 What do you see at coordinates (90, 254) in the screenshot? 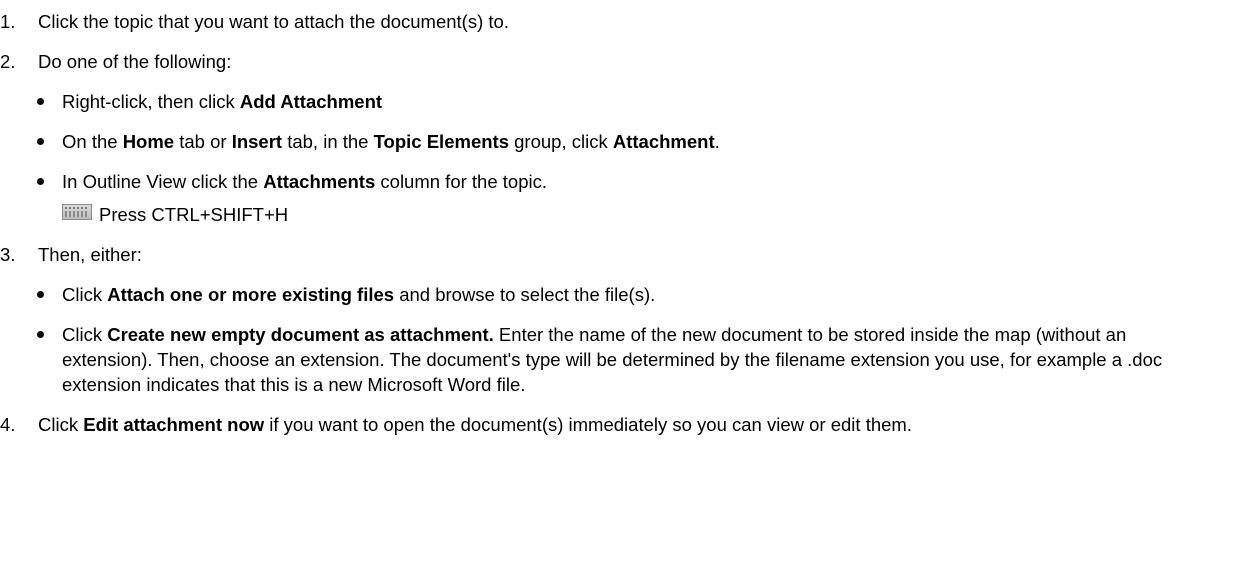
I see `step-text: Then, either:` at bounding box center [90, 254].